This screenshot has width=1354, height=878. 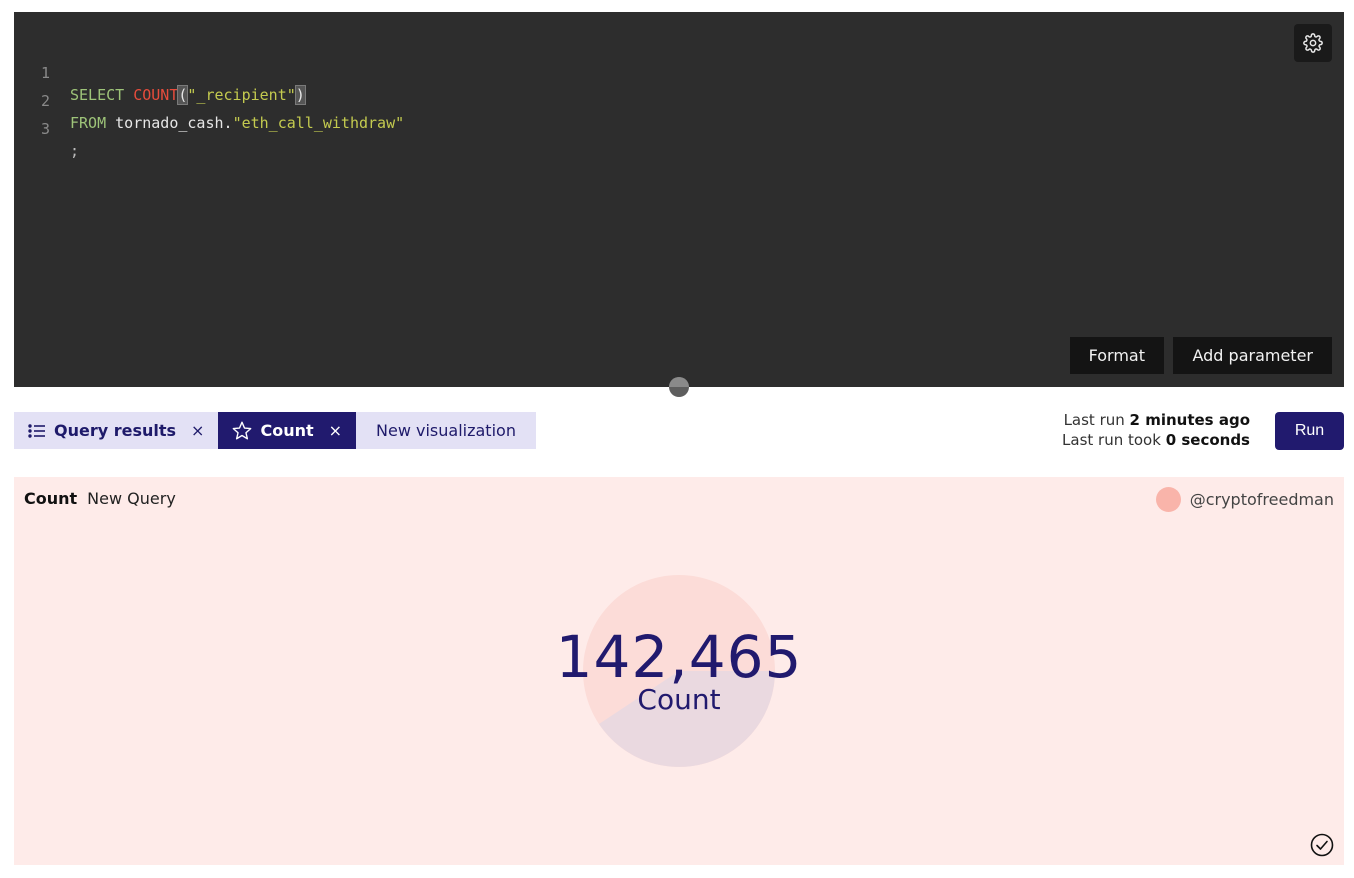 What do you see at coordinates (131, 498) in the screenshot?
I see `query-name: New Query` at bounding box center [131, 498].